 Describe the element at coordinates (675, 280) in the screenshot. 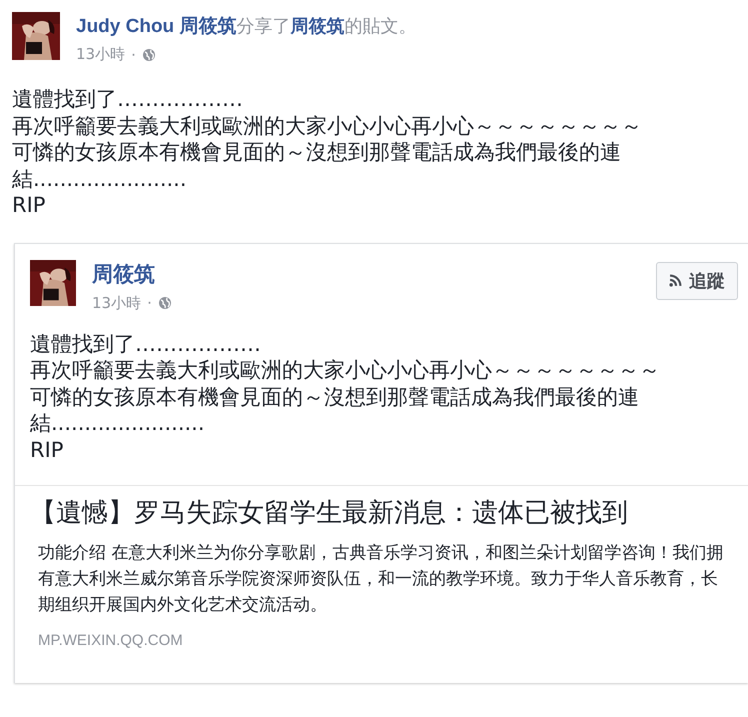

I see `rss-icon` at that location.